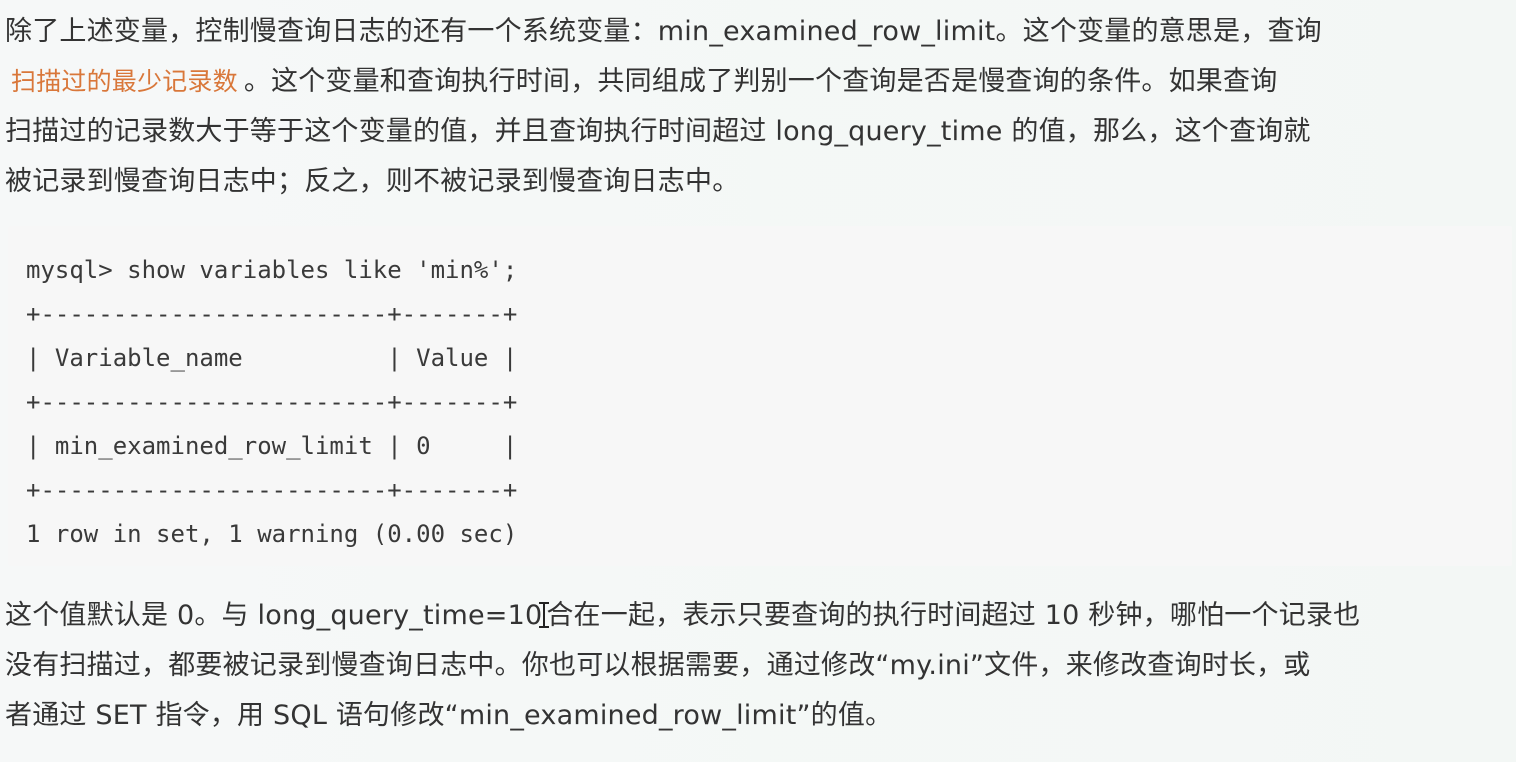 The image size is (1516, 762). What do you see at coordinates (953, 615) in the screenshot?
I see `outro-line-1-end: 合在一起，表示只要查询的执行时间超过 10 秒钟，哪怕一个记录也` at bounding box center [953, 615].